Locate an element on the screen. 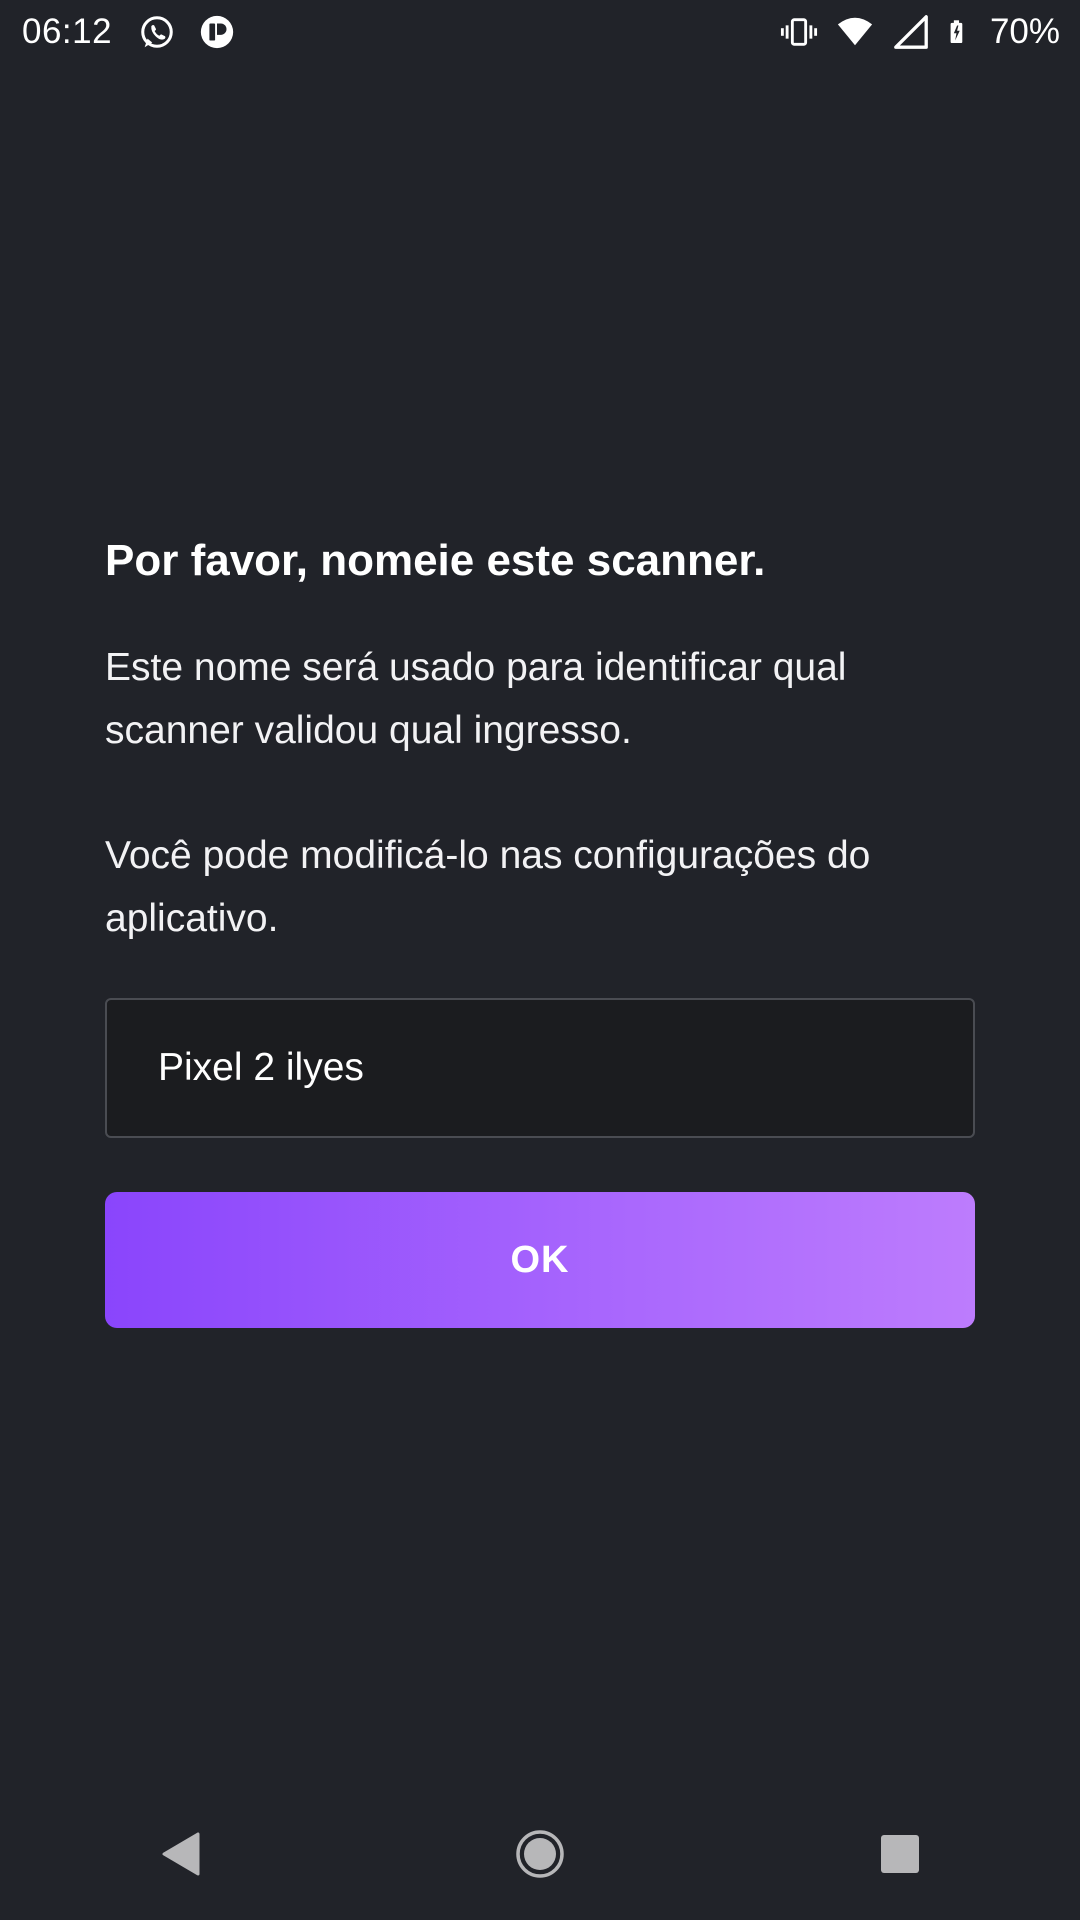 The image size is (1080, 1920). battery-percentage: 70% is located at coordinates (1024, 31).